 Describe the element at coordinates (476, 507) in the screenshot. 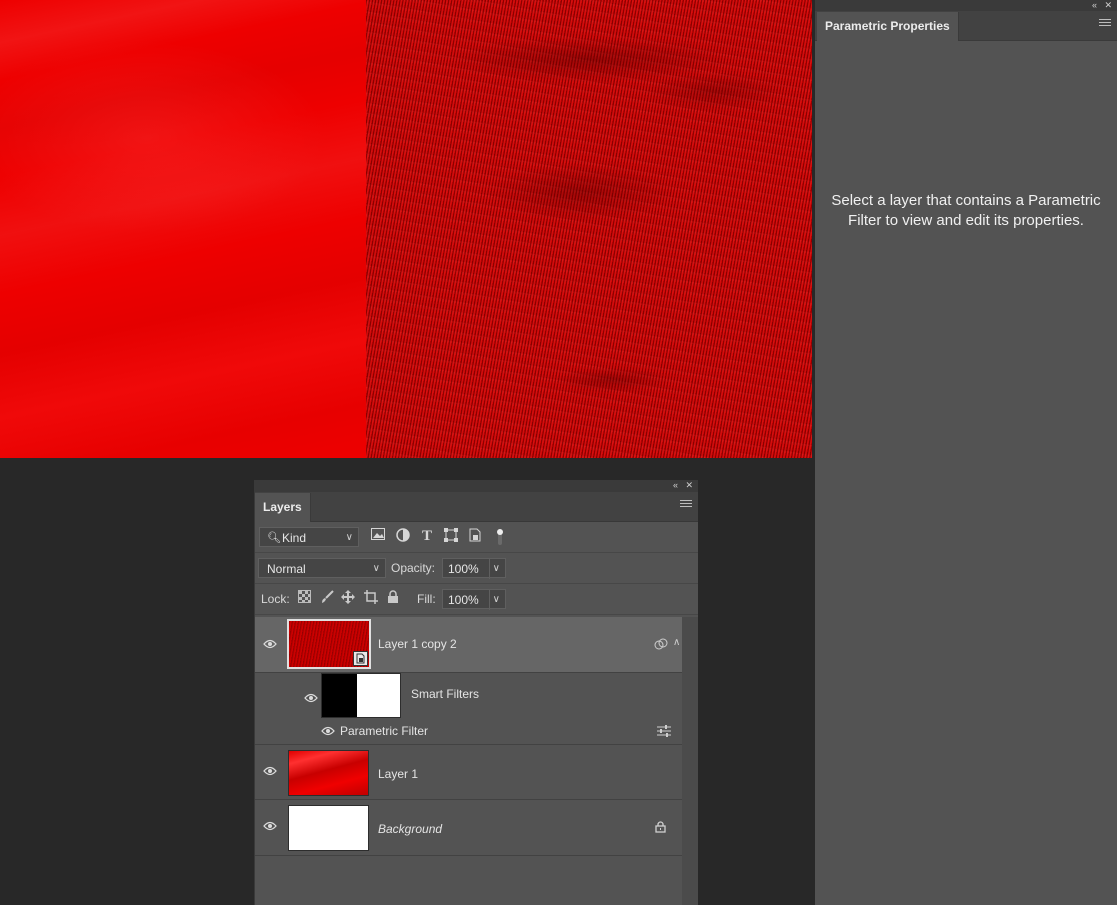

I see `panel-tab-bar: Layers` at that location.